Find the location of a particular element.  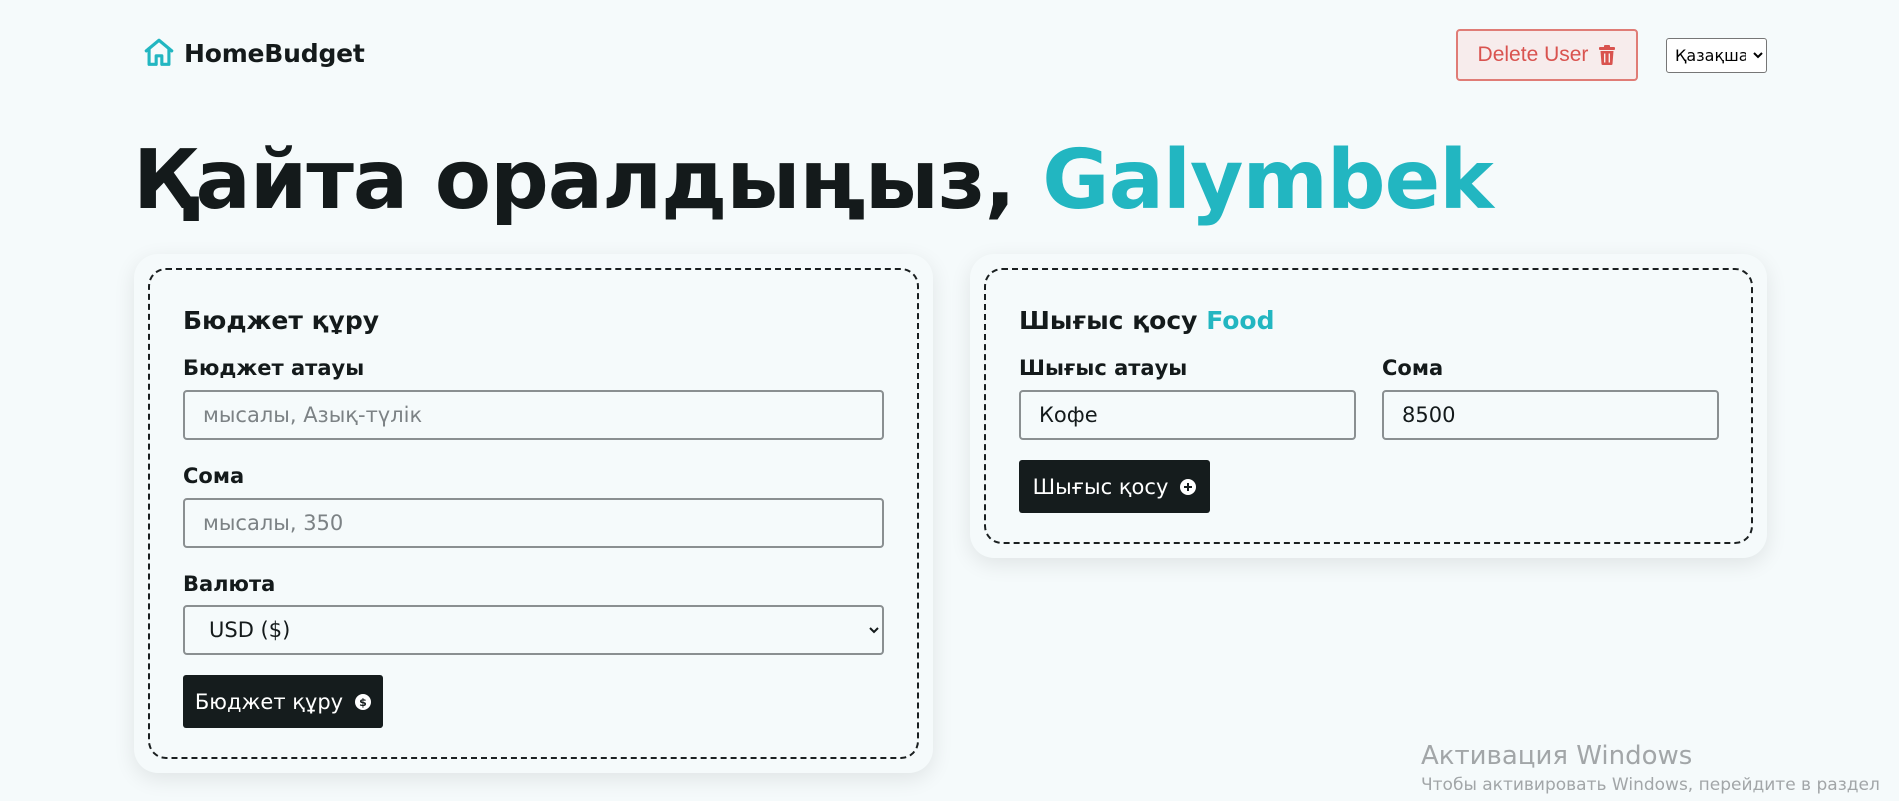

welcome-username: Galymbek is located at coordinates (1267, 180).